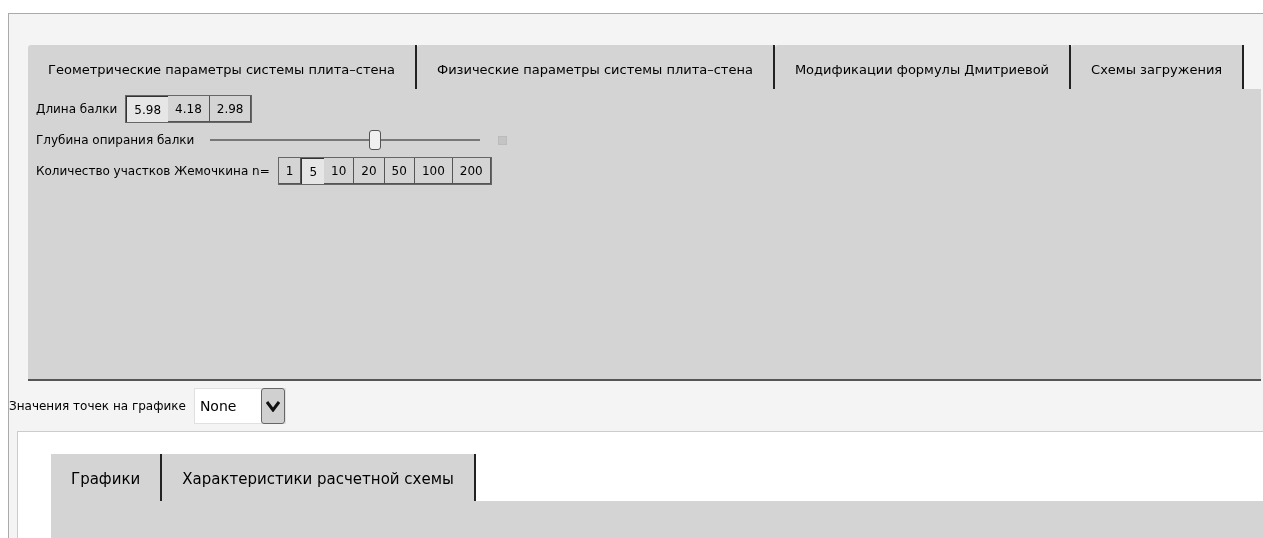 The height and width of the screenshot is (538, 1263). Describe the element at coordinates (230, 109) in the screenshot. I see `option-button: 2.98` at that location.